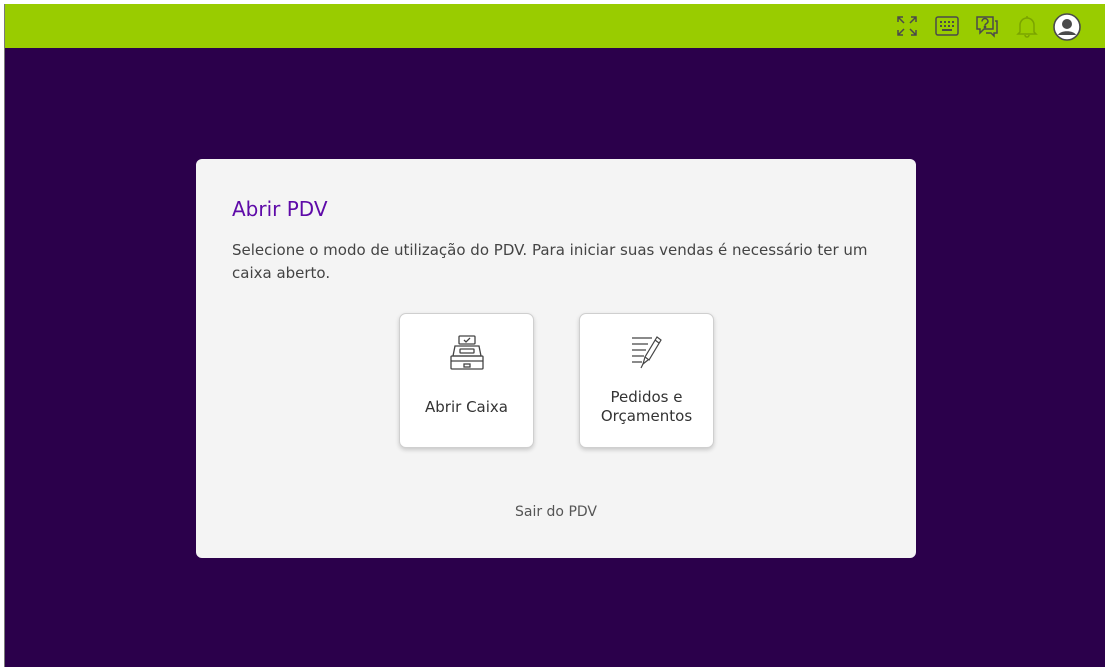 The image size is (1108, 669). Describe the element at coordinates (555, 26) in the screenshot. I see `top-bar` at that location.